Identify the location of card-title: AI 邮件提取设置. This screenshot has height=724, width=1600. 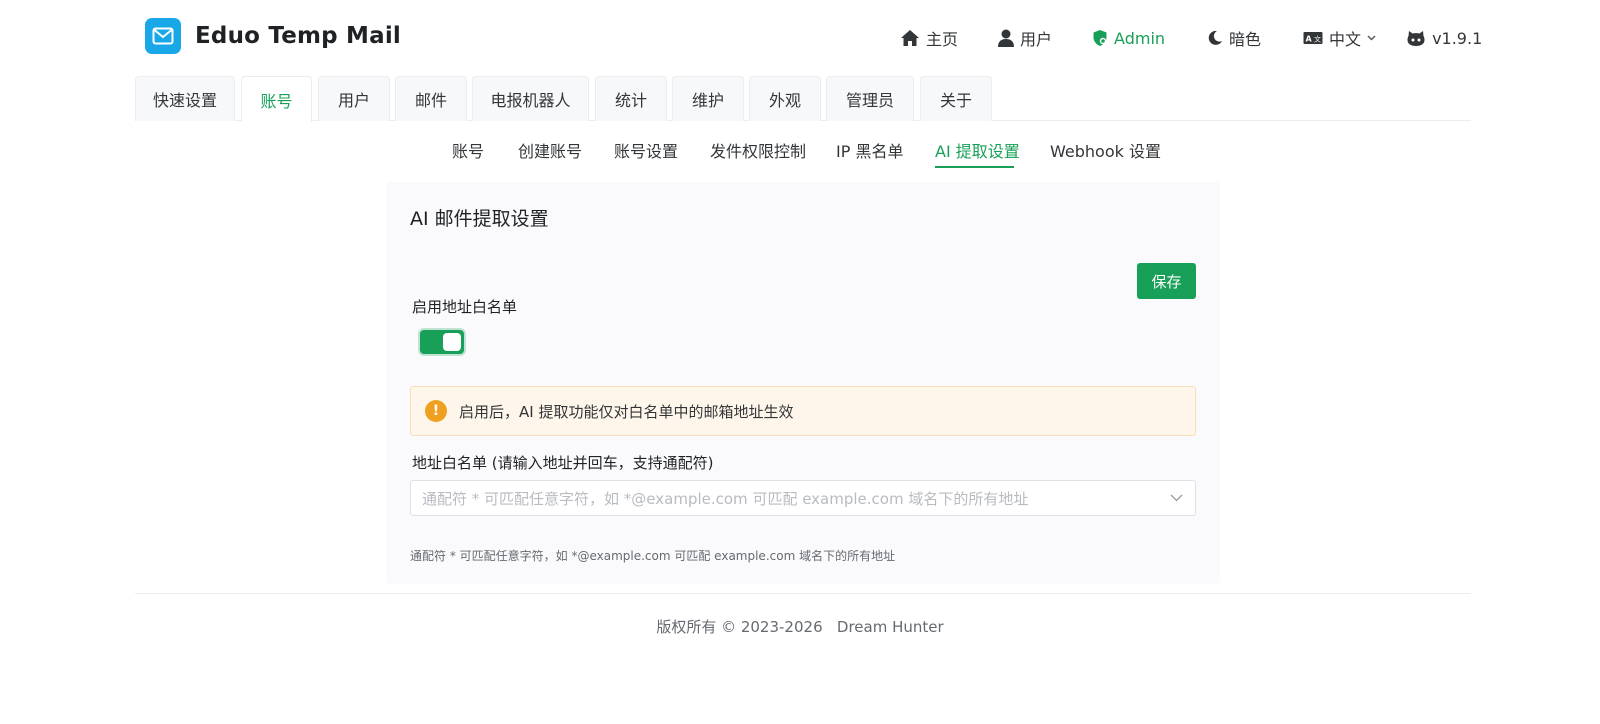
(479, 219).